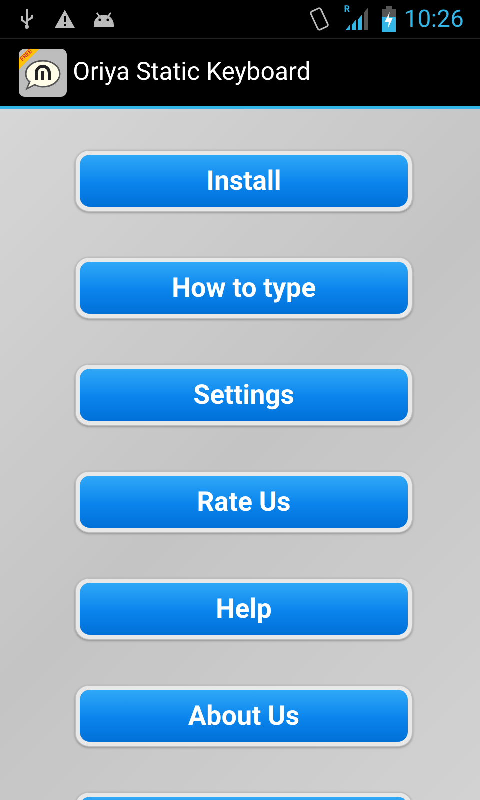 This screenshot has width=480, height=800. What do you see at coordinates (244, 609) in the screenshot?
I see `menu-button: Help` at bounding box center [244, 609].